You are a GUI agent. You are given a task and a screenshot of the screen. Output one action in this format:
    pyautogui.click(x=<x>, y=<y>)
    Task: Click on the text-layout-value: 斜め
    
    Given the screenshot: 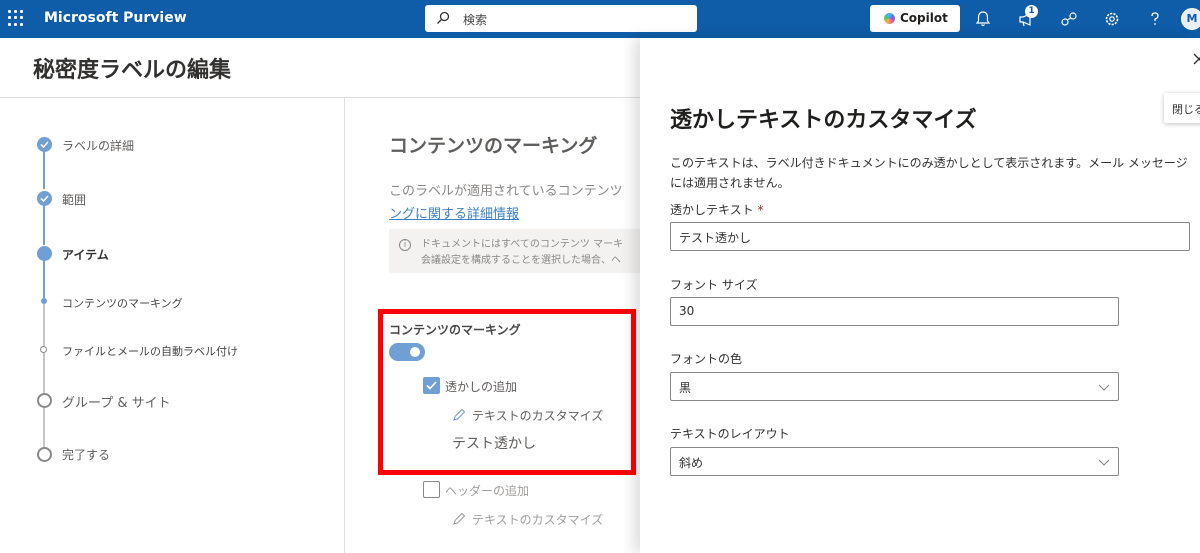 What is the action you would take?
    pyautogui.click(x=691, y=463)
    